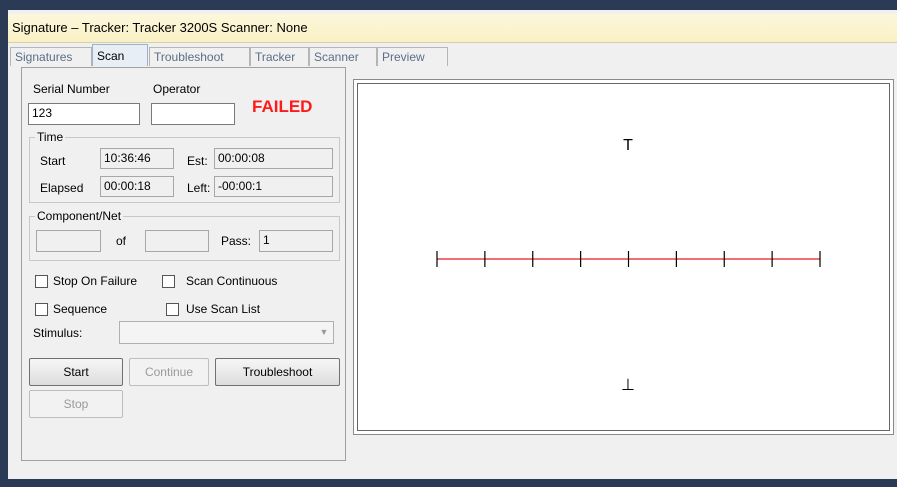 This screenshot has height=487, width=897. Describe the element at coordinates (53, 161) in the screenshot. I see `start-time-label: Start` at that location.